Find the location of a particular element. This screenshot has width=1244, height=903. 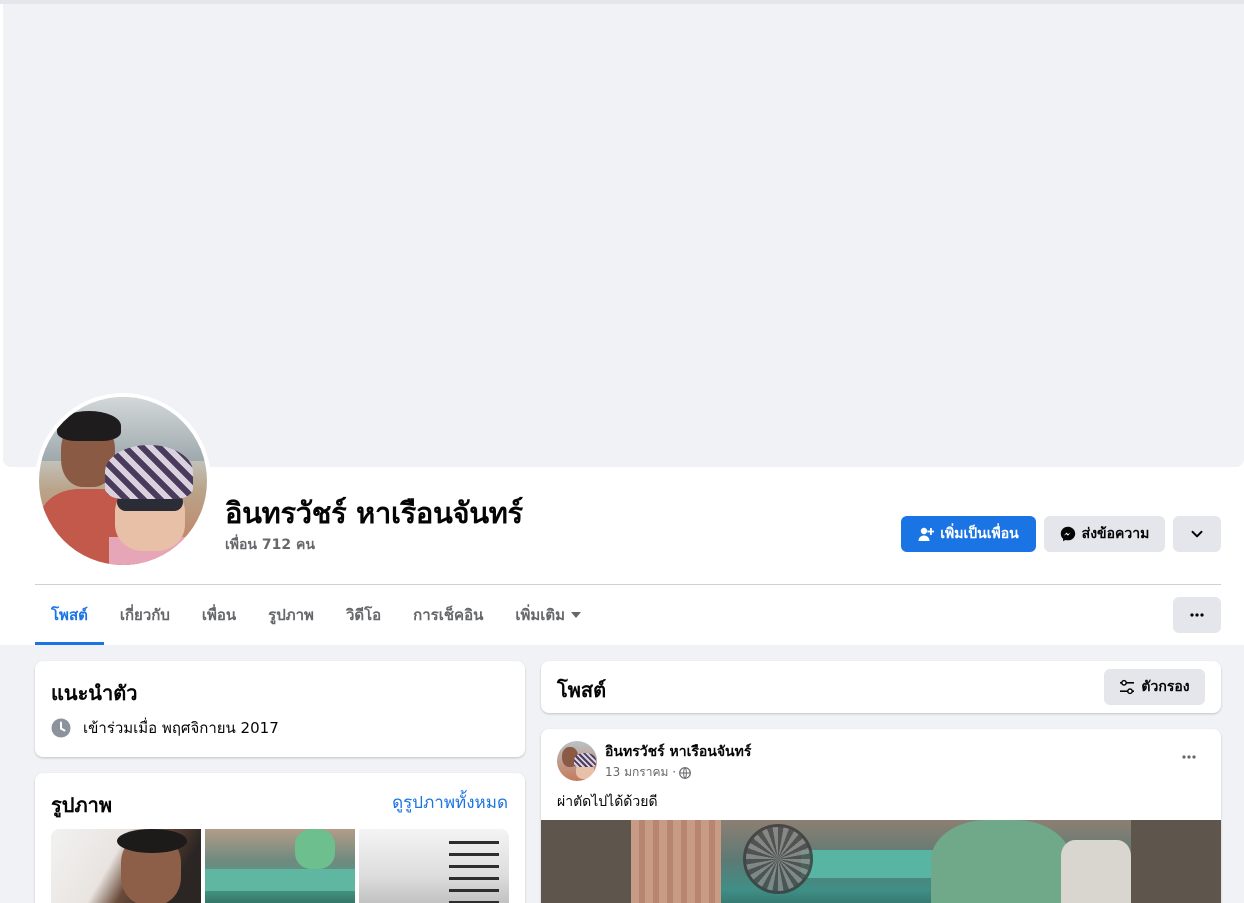

joined-text: เข้าร่วมเมื่อ พฤศจิกายน 2017 is located at coordinates (181, 728).